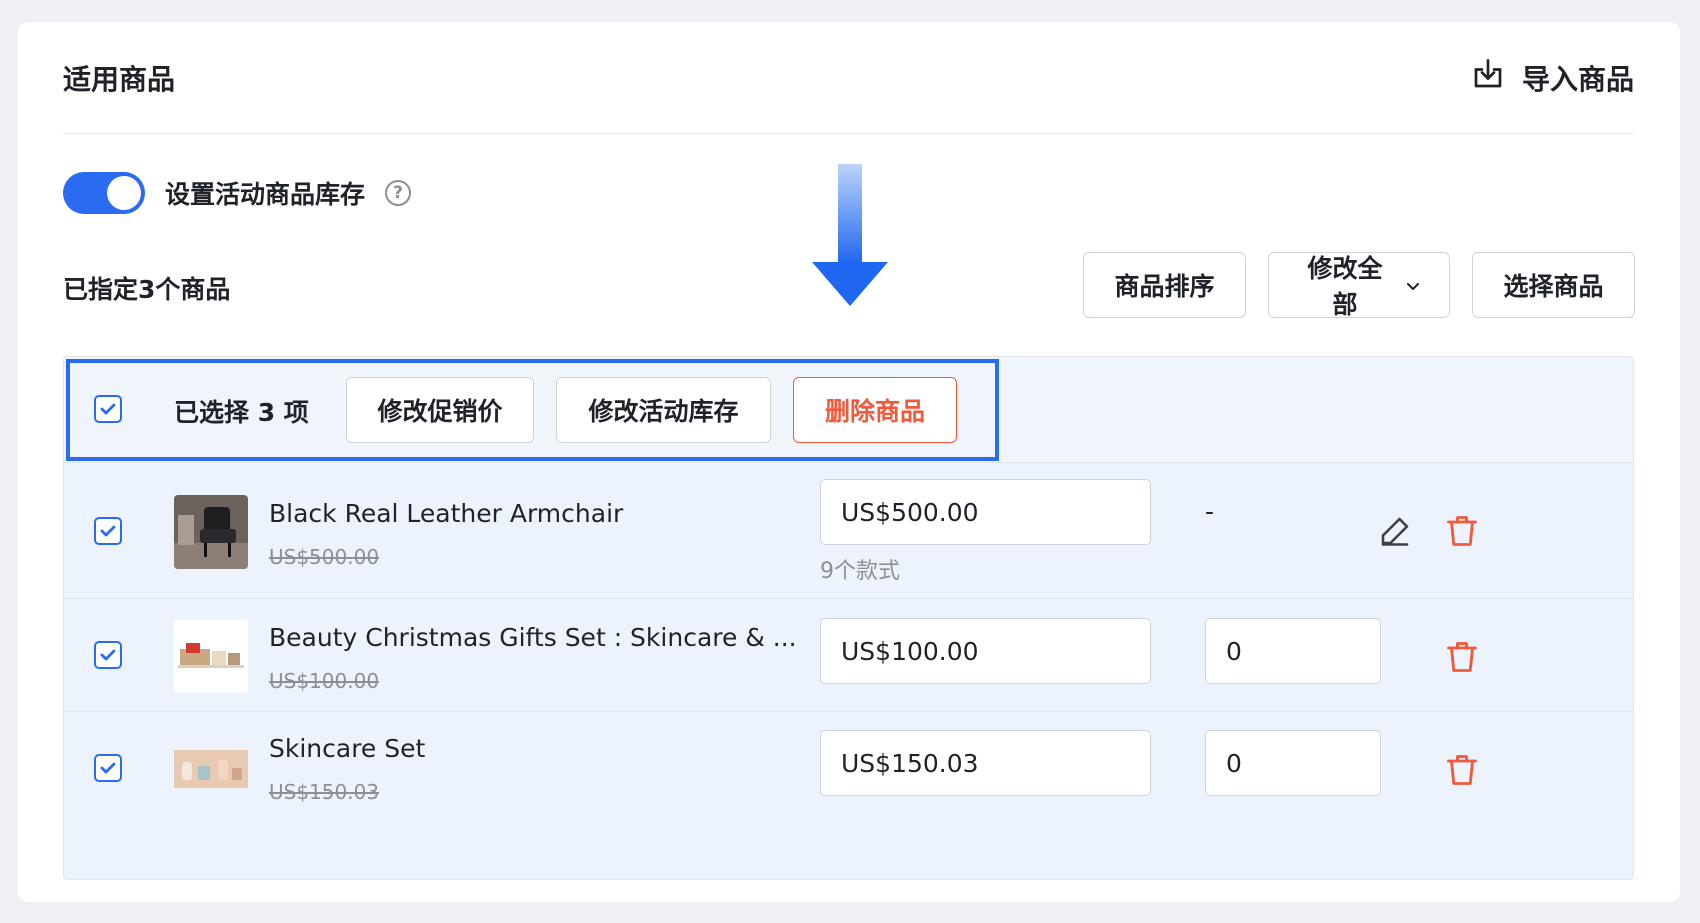 This screenshot has width=1700, height=923. I want to click on select-products-button: 选择商品, so click(1553, 285).